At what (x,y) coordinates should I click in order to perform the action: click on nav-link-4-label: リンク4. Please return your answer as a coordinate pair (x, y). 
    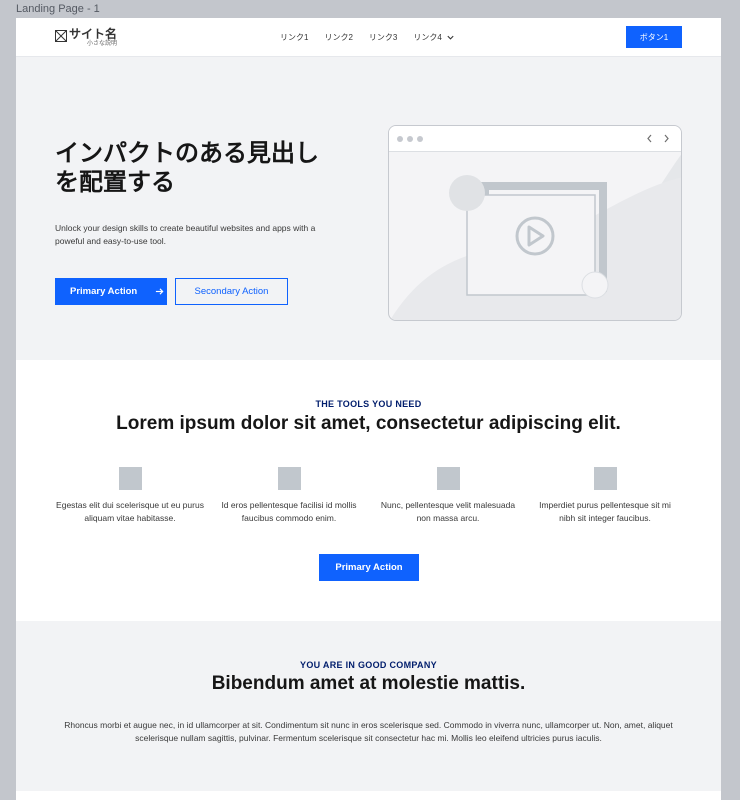
    Looking at the image, I should click on (427, 37).